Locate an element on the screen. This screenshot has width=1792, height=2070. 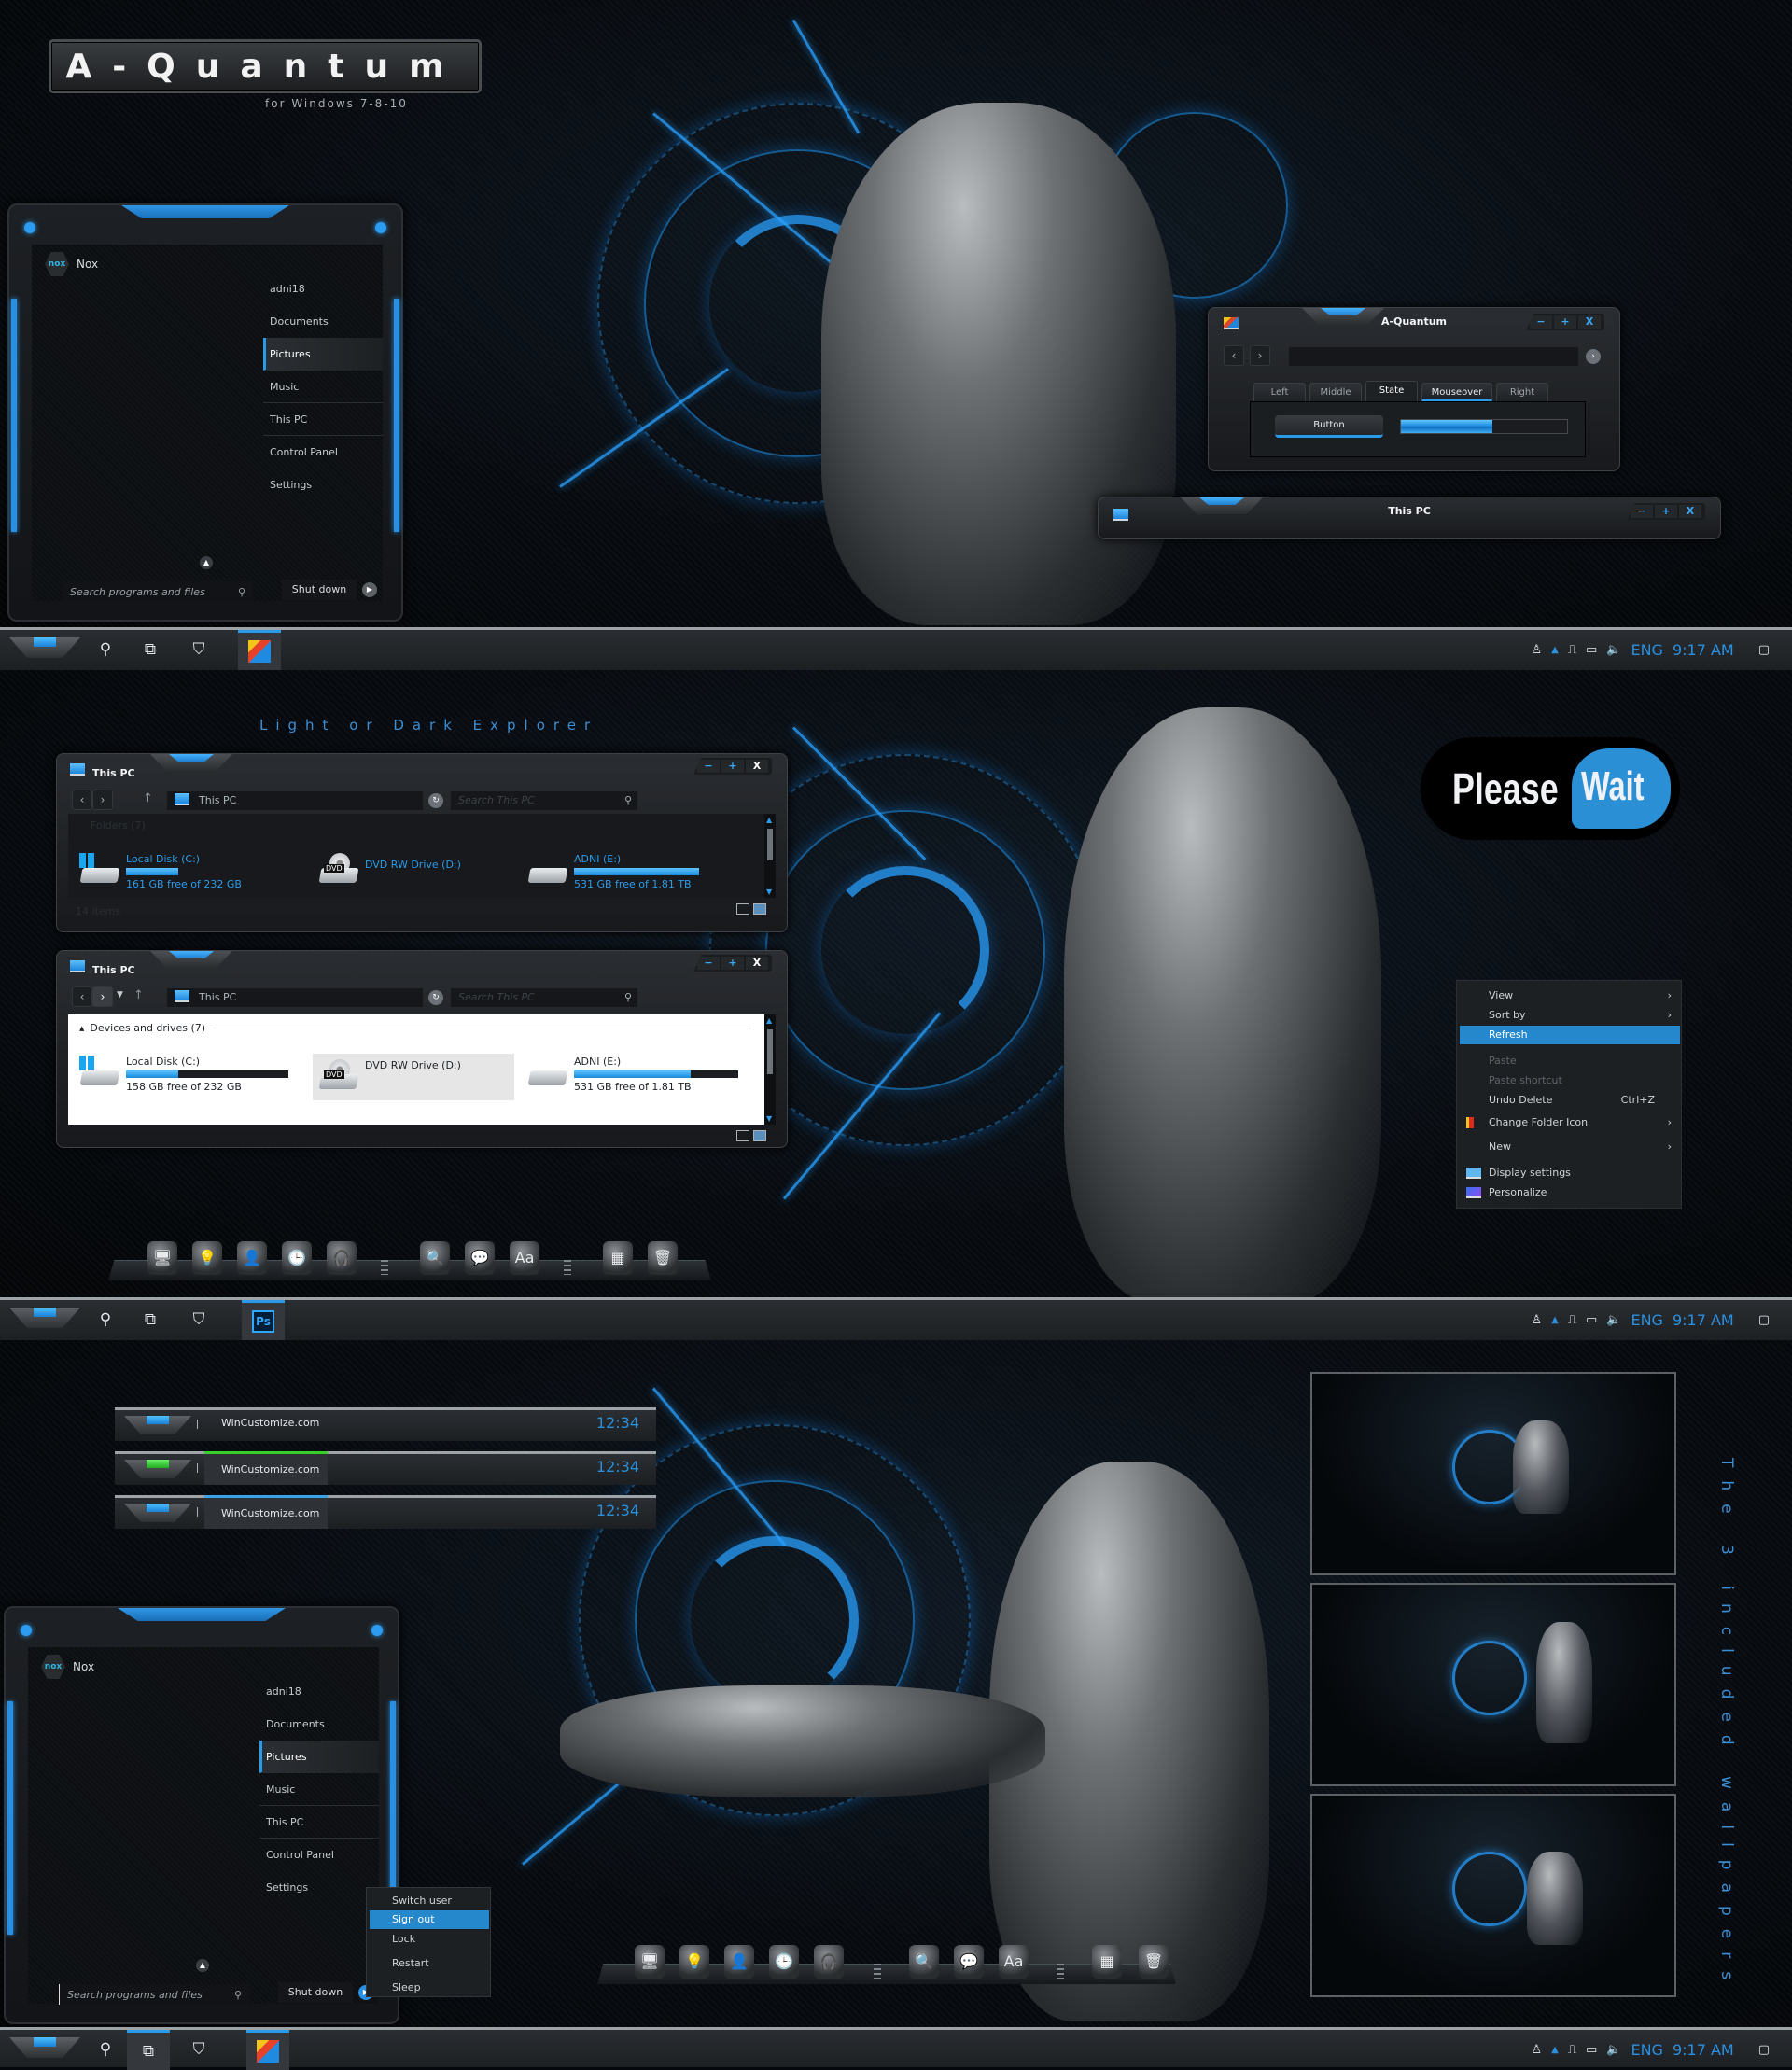
lightbulb-icon: 💡 is located at coordinates (694, 1962).